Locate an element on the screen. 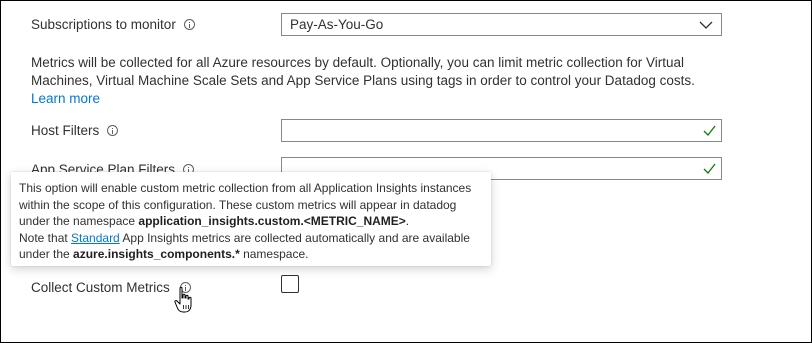  hand-cursor-icon is located at coordinates (183, 299).